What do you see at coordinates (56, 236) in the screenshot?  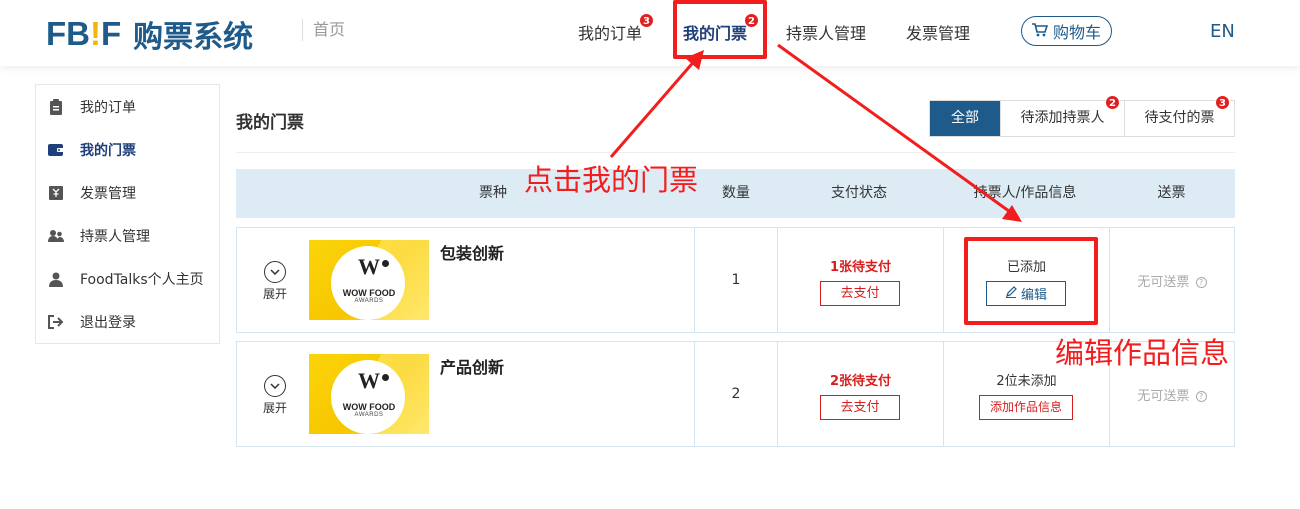 I see `users-icon` at bounding box center [56, 236].